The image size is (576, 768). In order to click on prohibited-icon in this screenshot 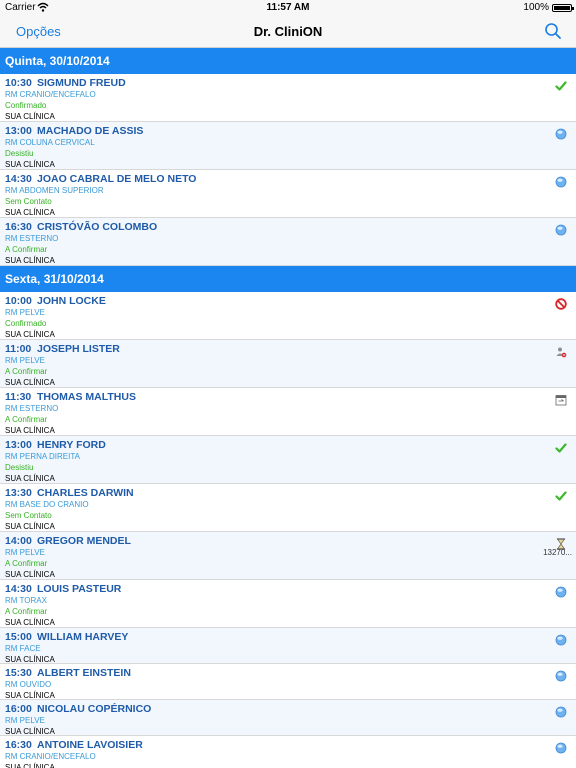, I will do `click(561, 304)`.